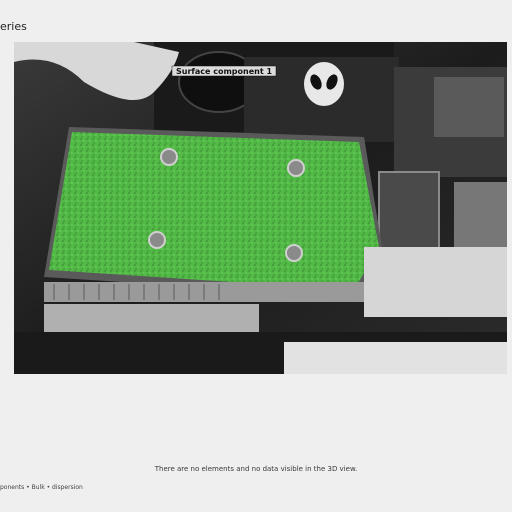  What do you see at coordinates (469, 107) in the screenshot?
I see `chip-block` at bounding box center [469, 107].